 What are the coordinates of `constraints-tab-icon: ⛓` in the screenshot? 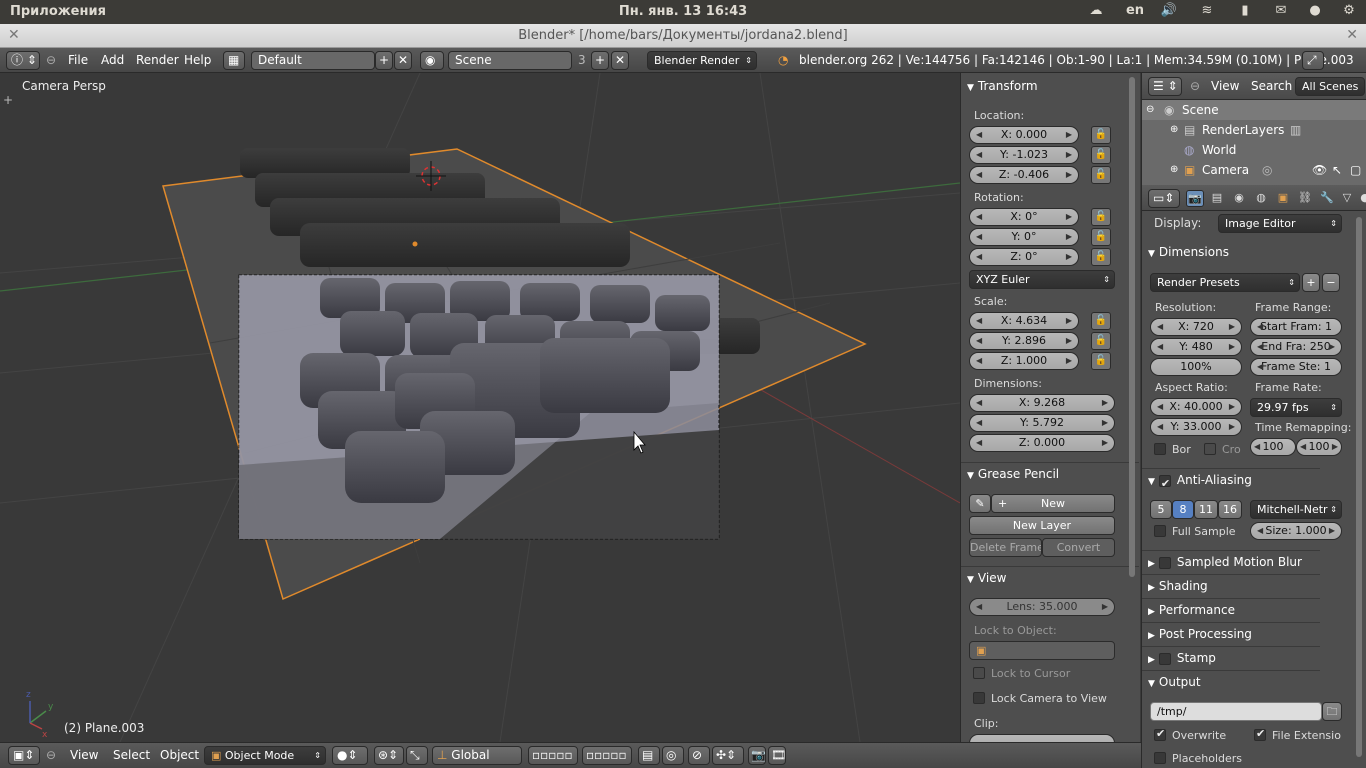 It's located at (1305, 198).